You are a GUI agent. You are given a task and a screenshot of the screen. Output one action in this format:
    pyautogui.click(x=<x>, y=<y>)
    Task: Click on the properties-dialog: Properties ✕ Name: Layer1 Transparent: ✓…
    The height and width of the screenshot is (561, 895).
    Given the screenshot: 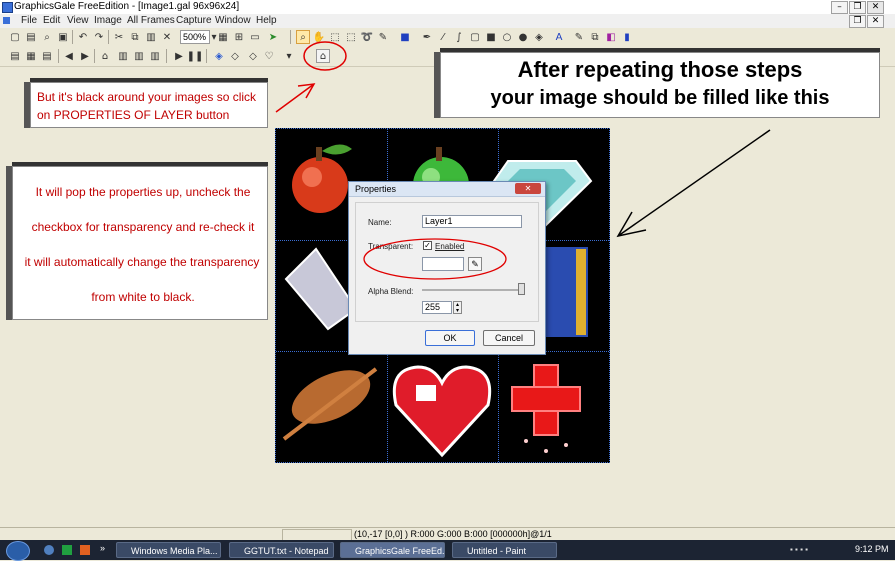 What is the action you would take?
    pyautogui.click(x=447, y=268)
    